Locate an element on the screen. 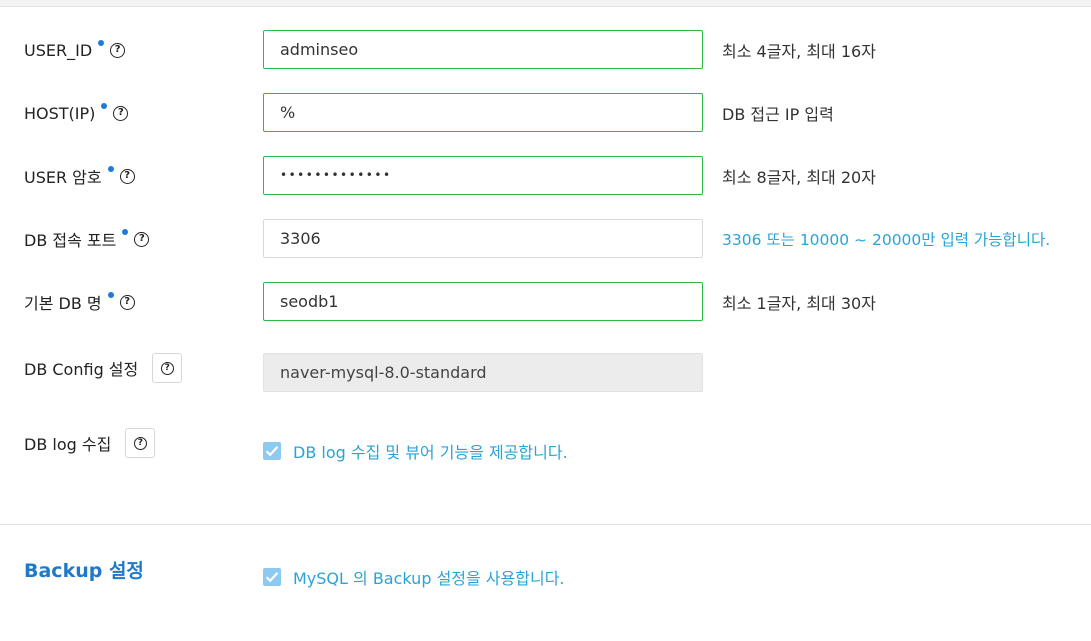  default-db-name-label: 기본 DB 명 is located at coordinates (63, 303).